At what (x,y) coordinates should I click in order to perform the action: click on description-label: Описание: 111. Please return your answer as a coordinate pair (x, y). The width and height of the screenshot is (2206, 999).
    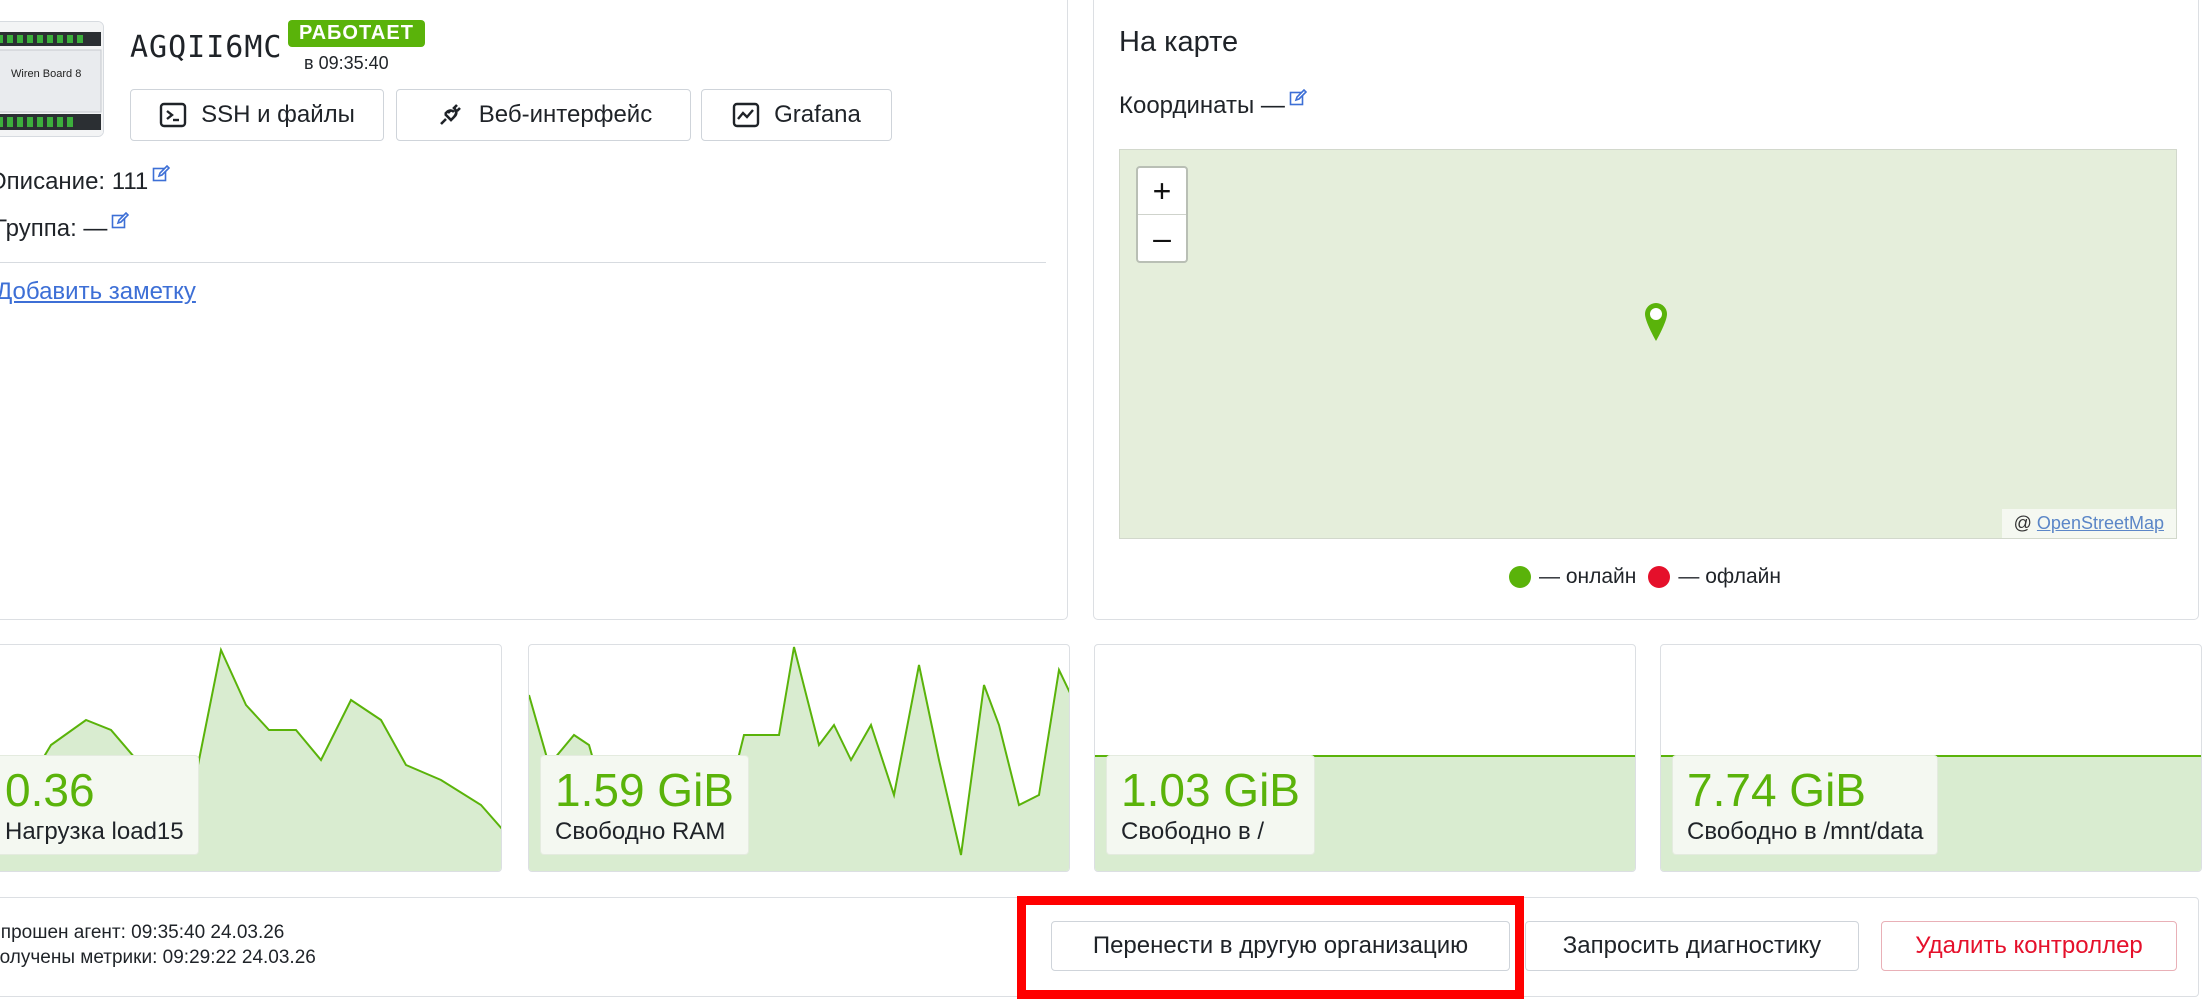
    Looking at the image, I should click on (74, 181).